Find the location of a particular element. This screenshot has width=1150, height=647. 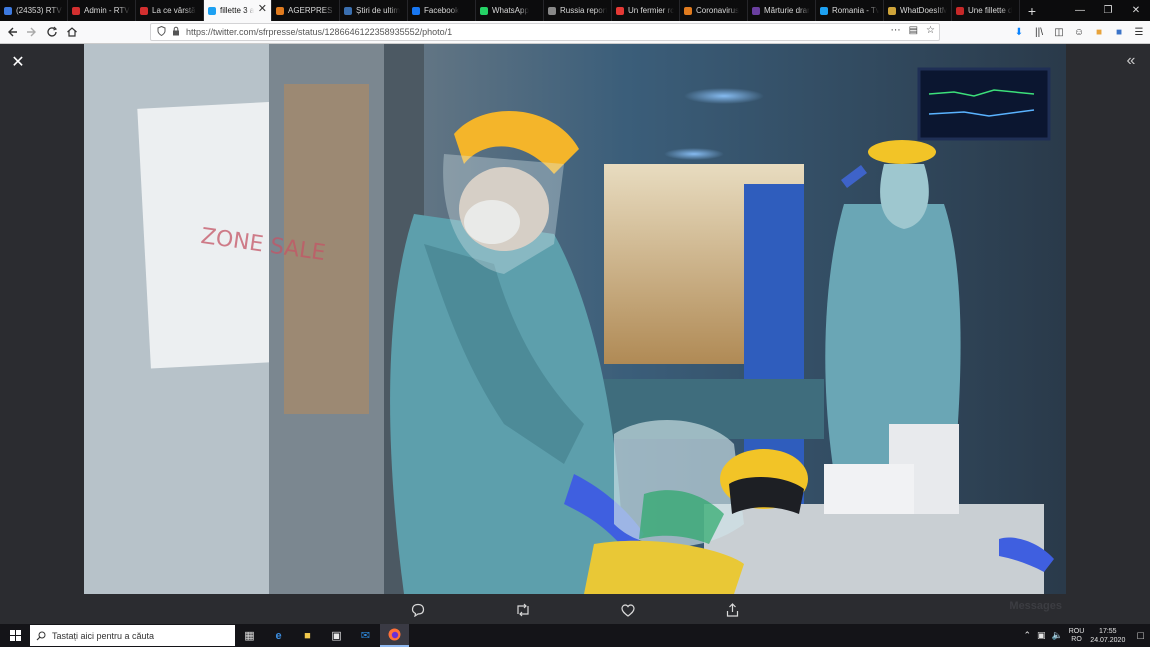

red-circle-icon is located at coordinates (620, 10).